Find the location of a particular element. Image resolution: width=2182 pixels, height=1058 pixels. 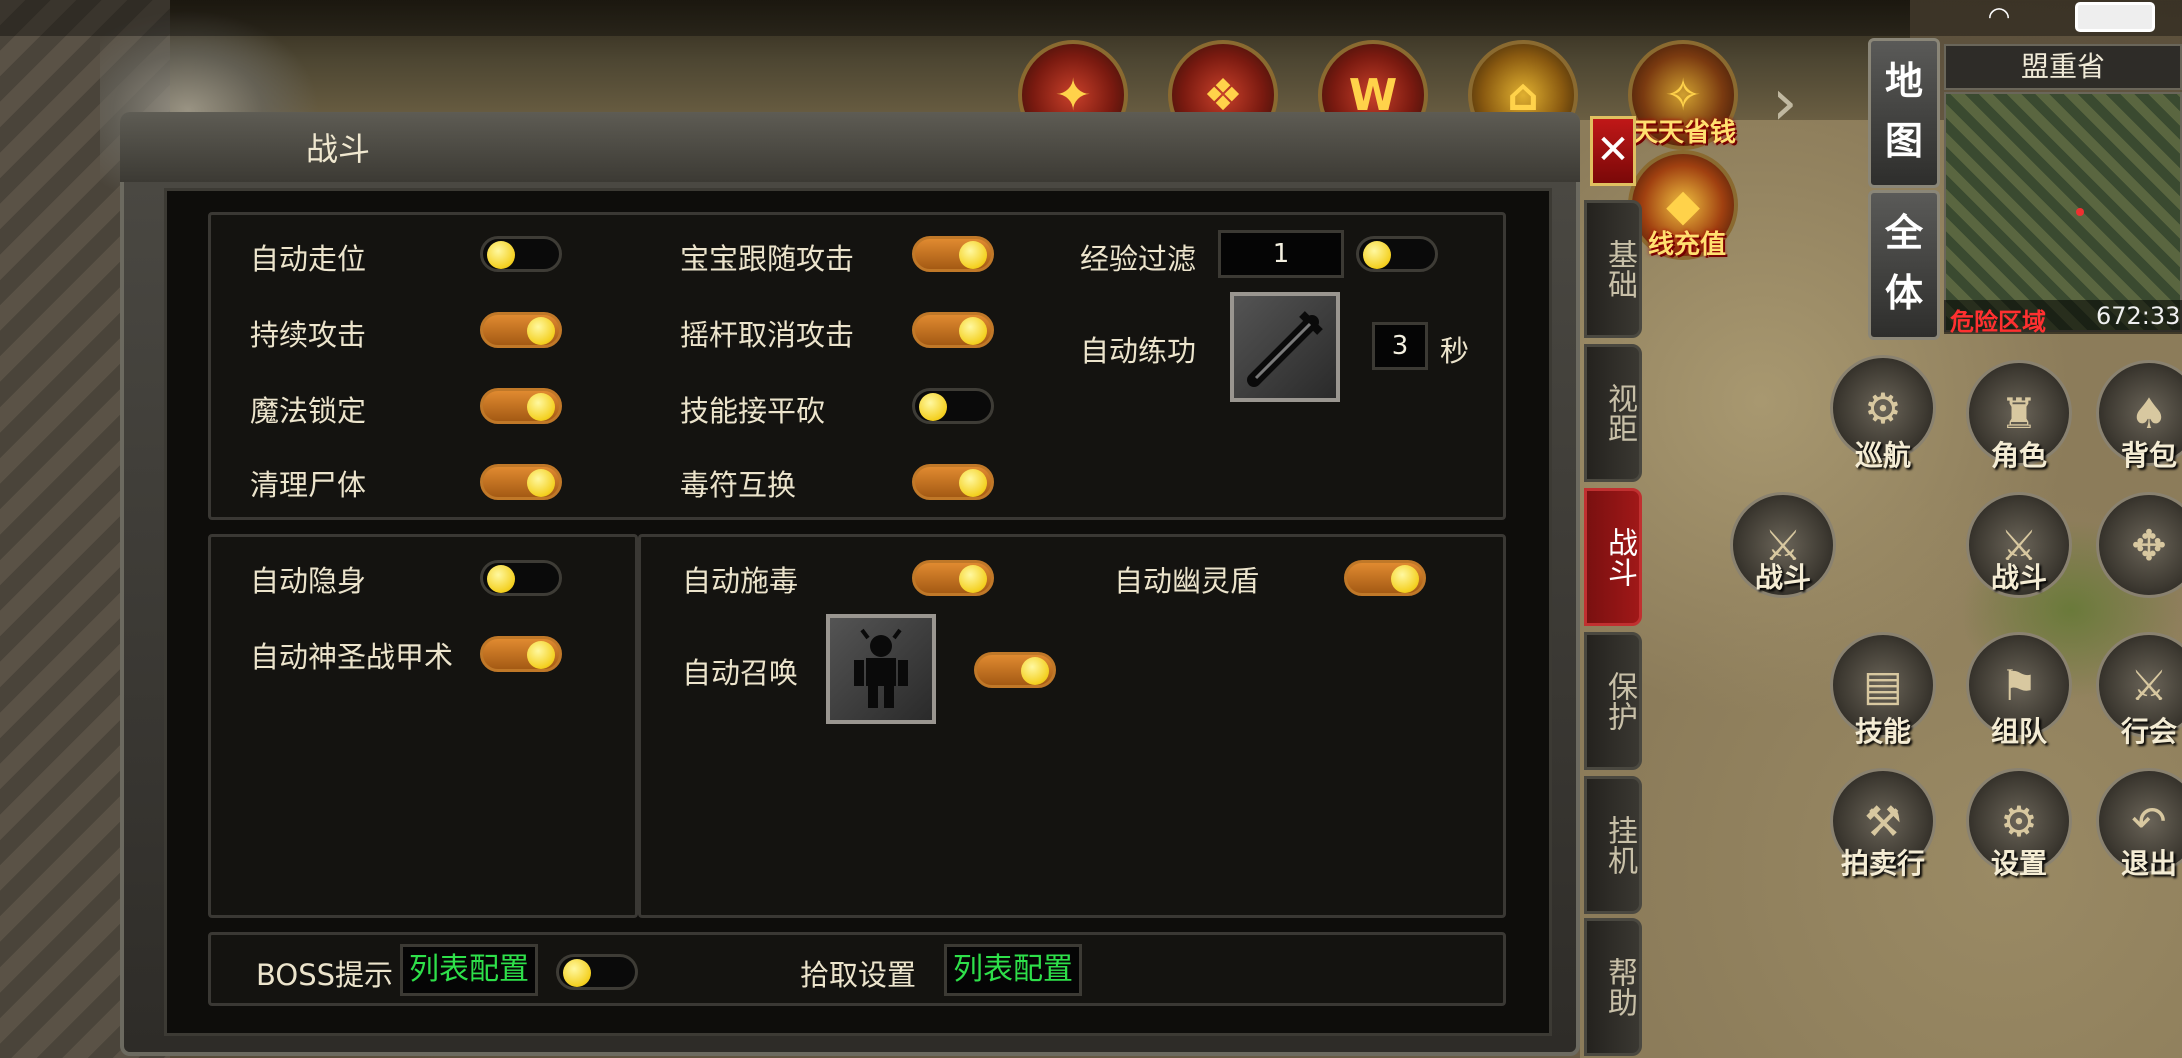

boss-alert-toggle is located at coordinates (597, 972).